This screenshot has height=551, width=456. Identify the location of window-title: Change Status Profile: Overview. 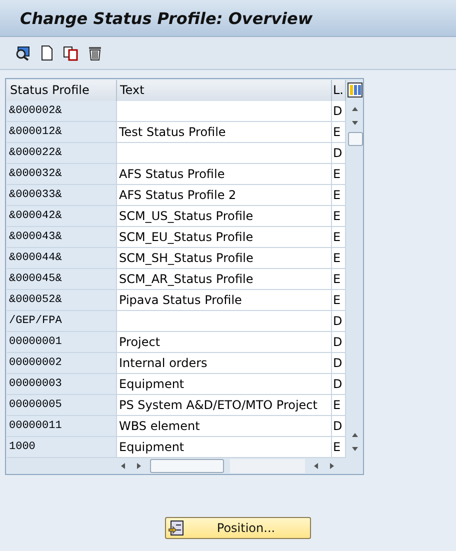
(166, 18).